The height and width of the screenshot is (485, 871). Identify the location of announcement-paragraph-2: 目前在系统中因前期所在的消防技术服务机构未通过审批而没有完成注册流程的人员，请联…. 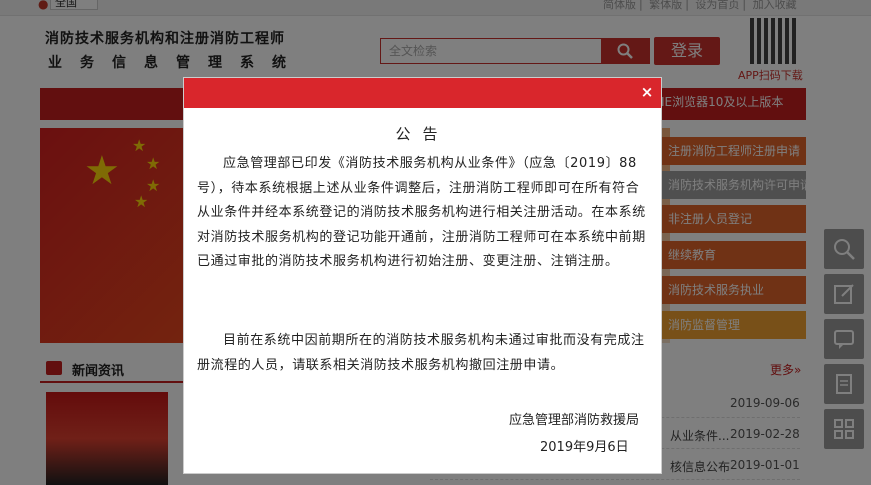
(421, 353).